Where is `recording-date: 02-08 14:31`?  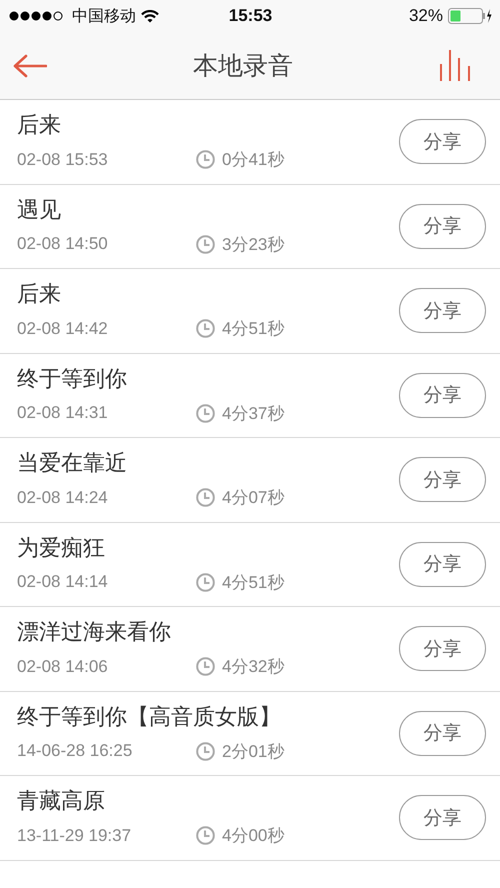 recording-date: 02-08 14:31 is located at coordinates (63, 413).